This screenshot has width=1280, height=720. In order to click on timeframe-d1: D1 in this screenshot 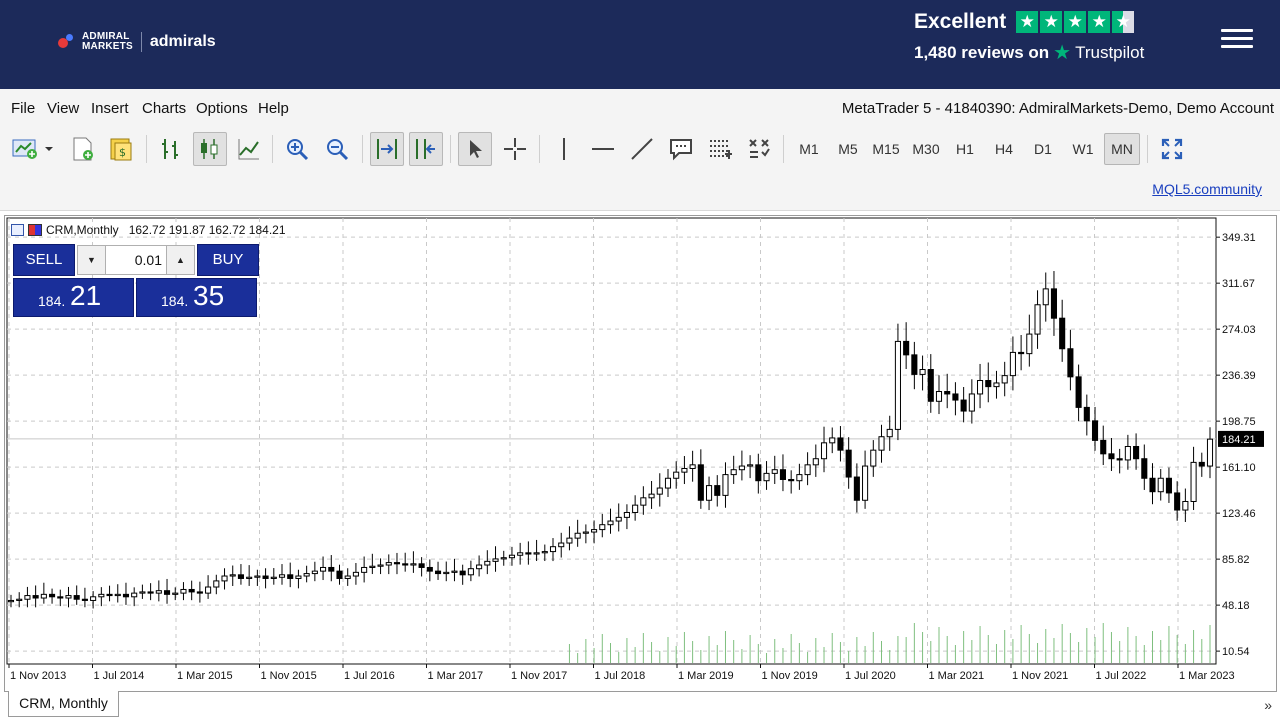, I will do `click(1043, 149)`.